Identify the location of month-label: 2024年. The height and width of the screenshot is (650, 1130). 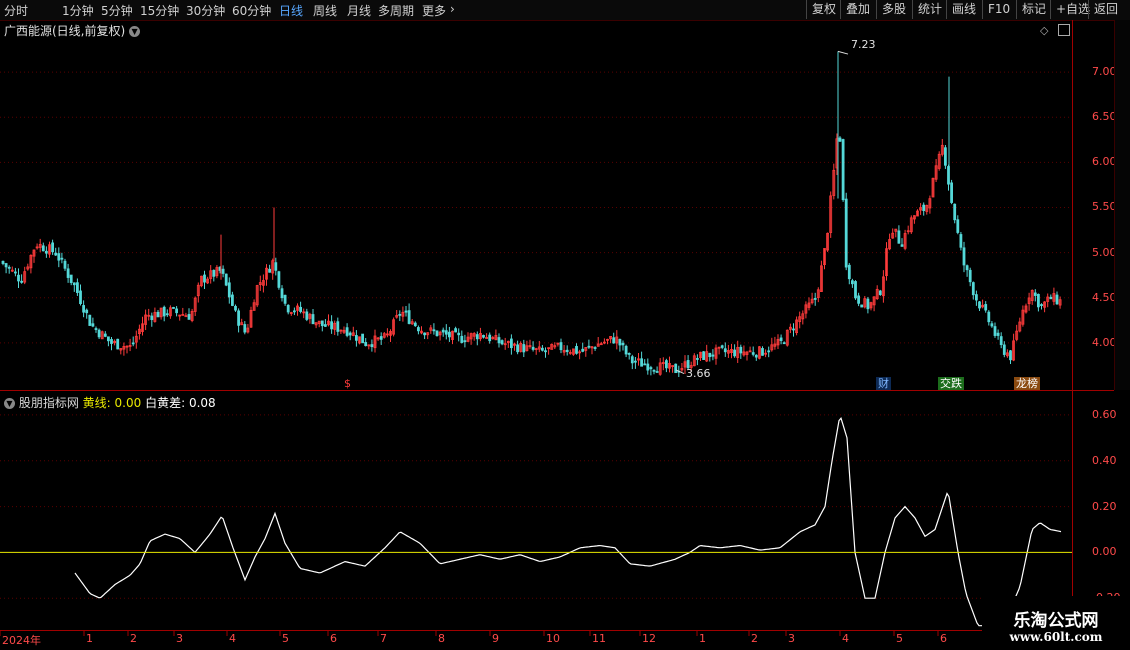
(21, 640).